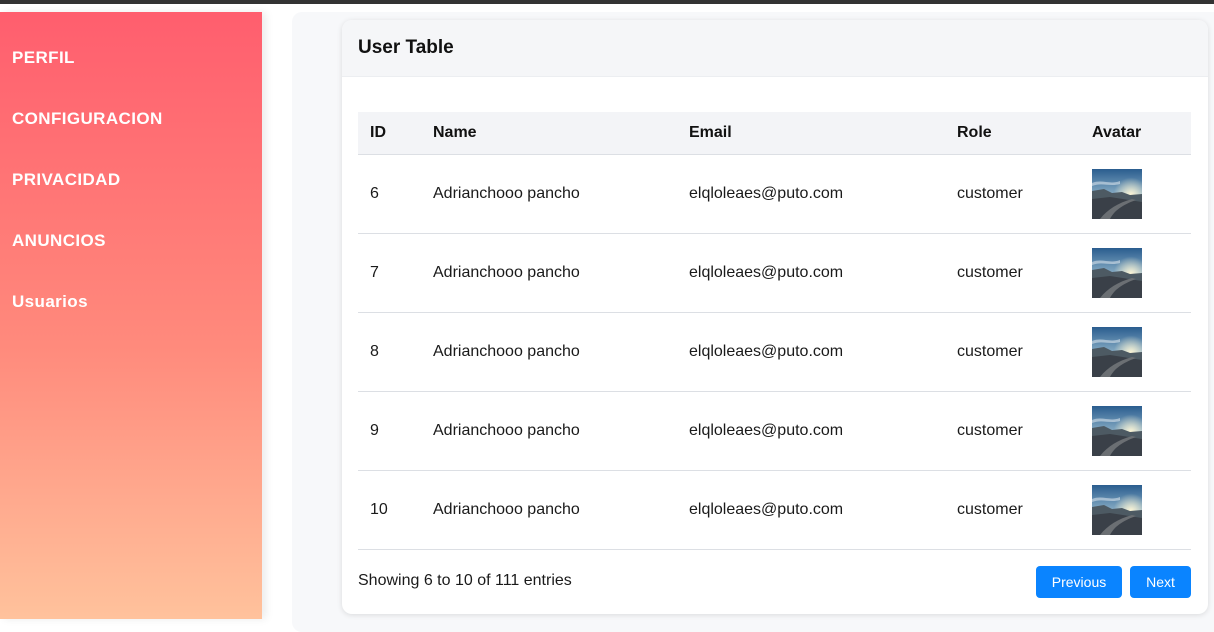  What do you see at coordinates (1135, 133) in the screenshot?
I see `column-header-avatar: Avatar` at bounding box center [1135, 133].